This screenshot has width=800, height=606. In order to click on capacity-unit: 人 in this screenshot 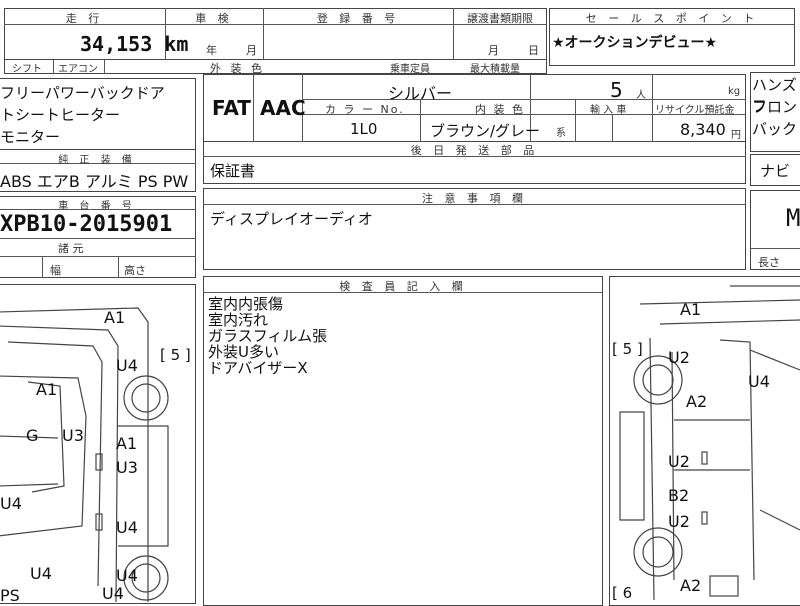, I will do `click(641, 95)`.